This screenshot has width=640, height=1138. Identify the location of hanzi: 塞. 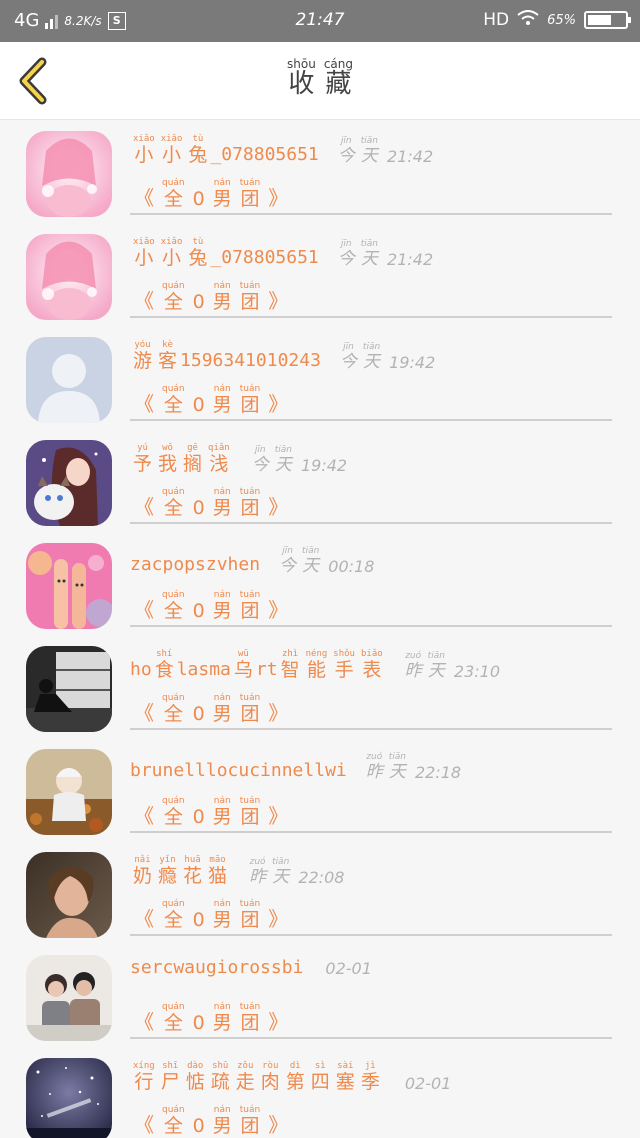
(345, 1082).